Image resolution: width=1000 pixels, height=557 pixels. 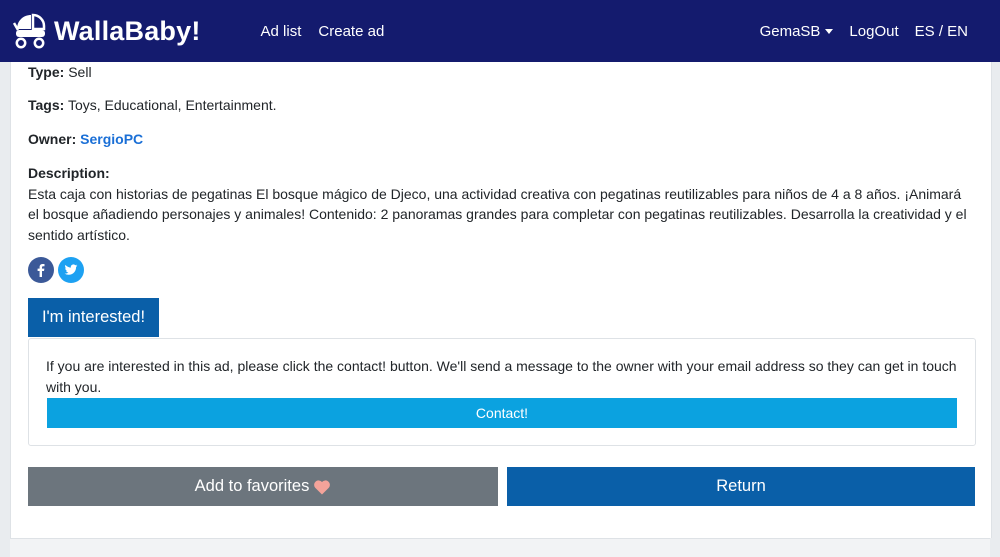 I want to click on nav-link-create-ad: Create ad, so click(x=351, y=31).